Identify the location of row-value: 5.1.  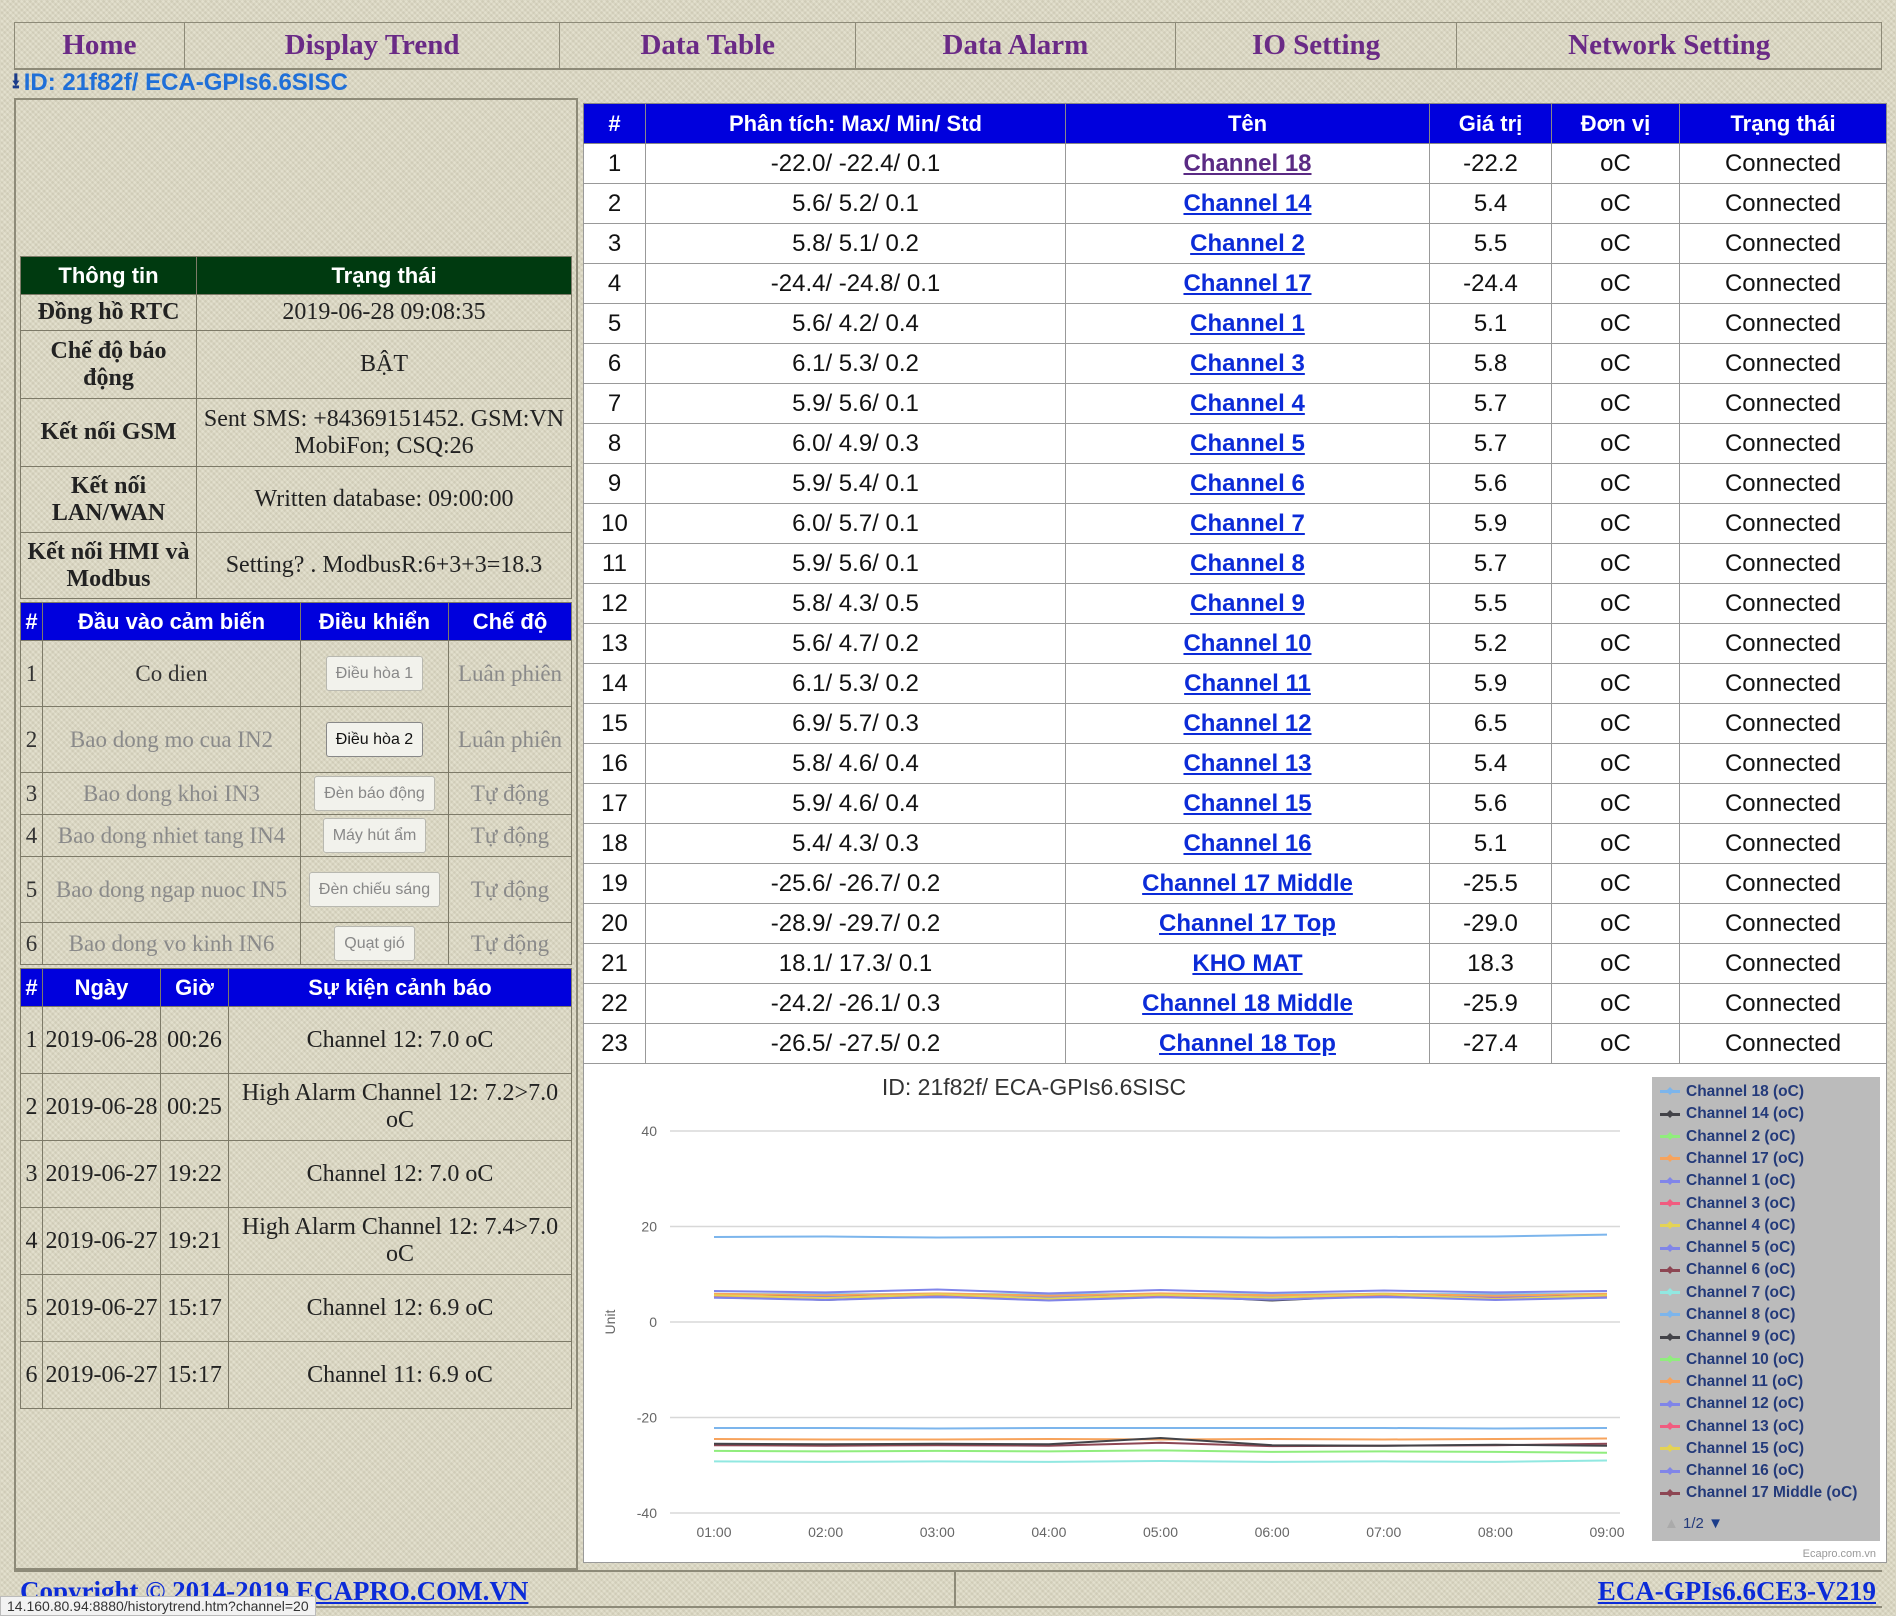
(1490, 323).